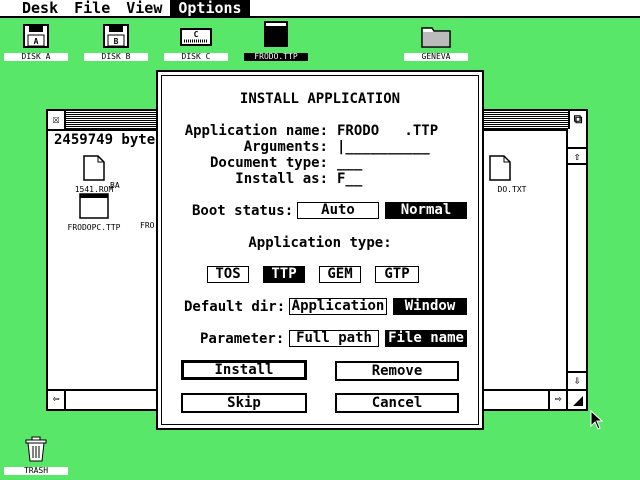 The height and width of the screenshot is (480, 640). I want to click on menu-desk: Desk, so click(33, 8).